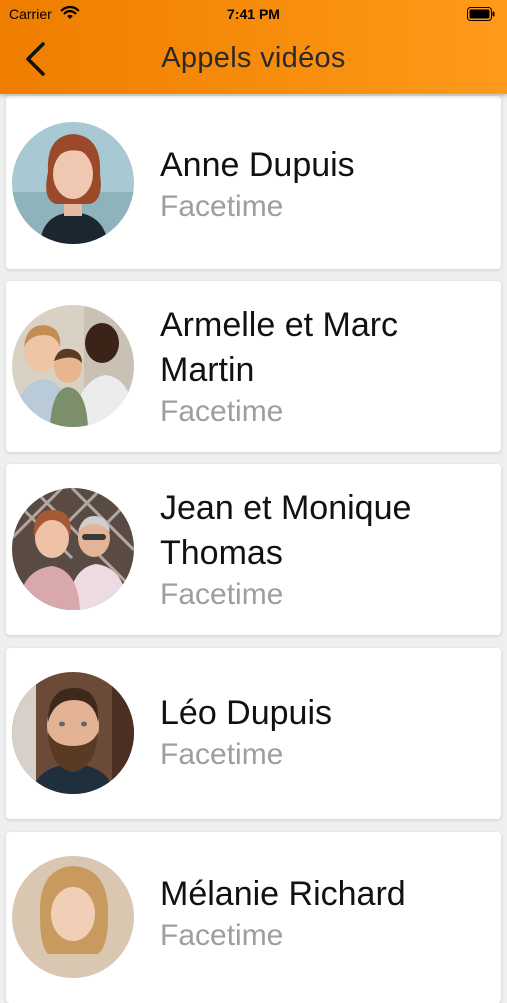 Image resolution: width=507 pixels, height=1003 pixels. Describe the element at coordinates (481, 14) in the screenshot. I see `battery-icon` at that location.